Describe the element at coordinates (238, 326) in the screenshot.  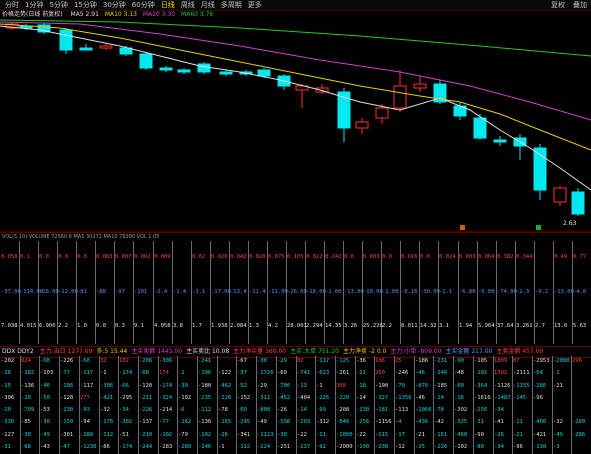
I see `grid-cell: 2.084` at that location.